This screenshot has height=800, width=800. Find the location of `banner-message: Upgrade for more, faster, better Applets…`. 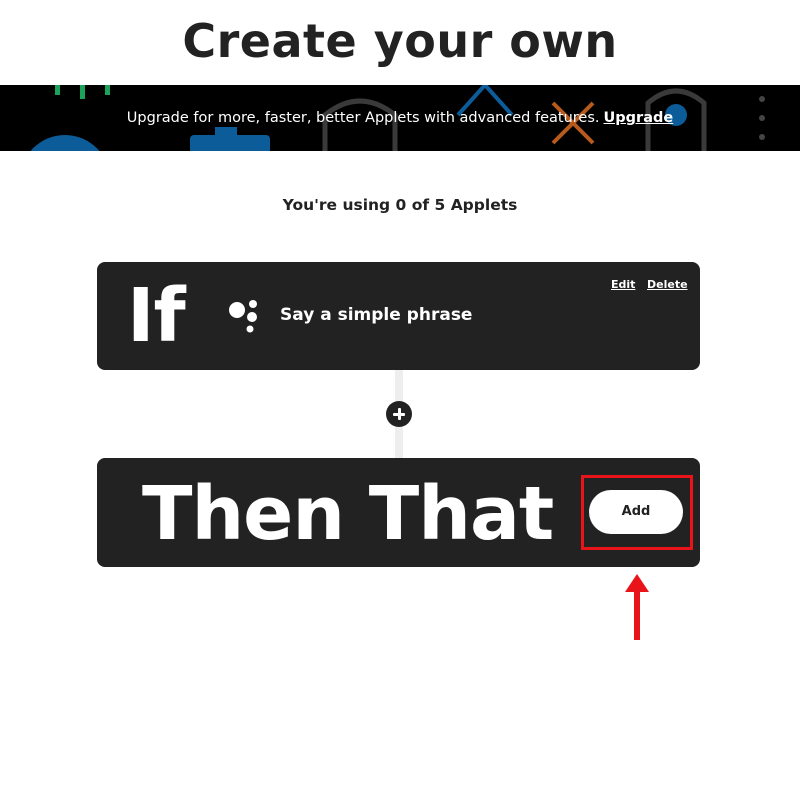

banner-message: Upgrade for more, faster, better Applets… is located at coordinates (363, 118).